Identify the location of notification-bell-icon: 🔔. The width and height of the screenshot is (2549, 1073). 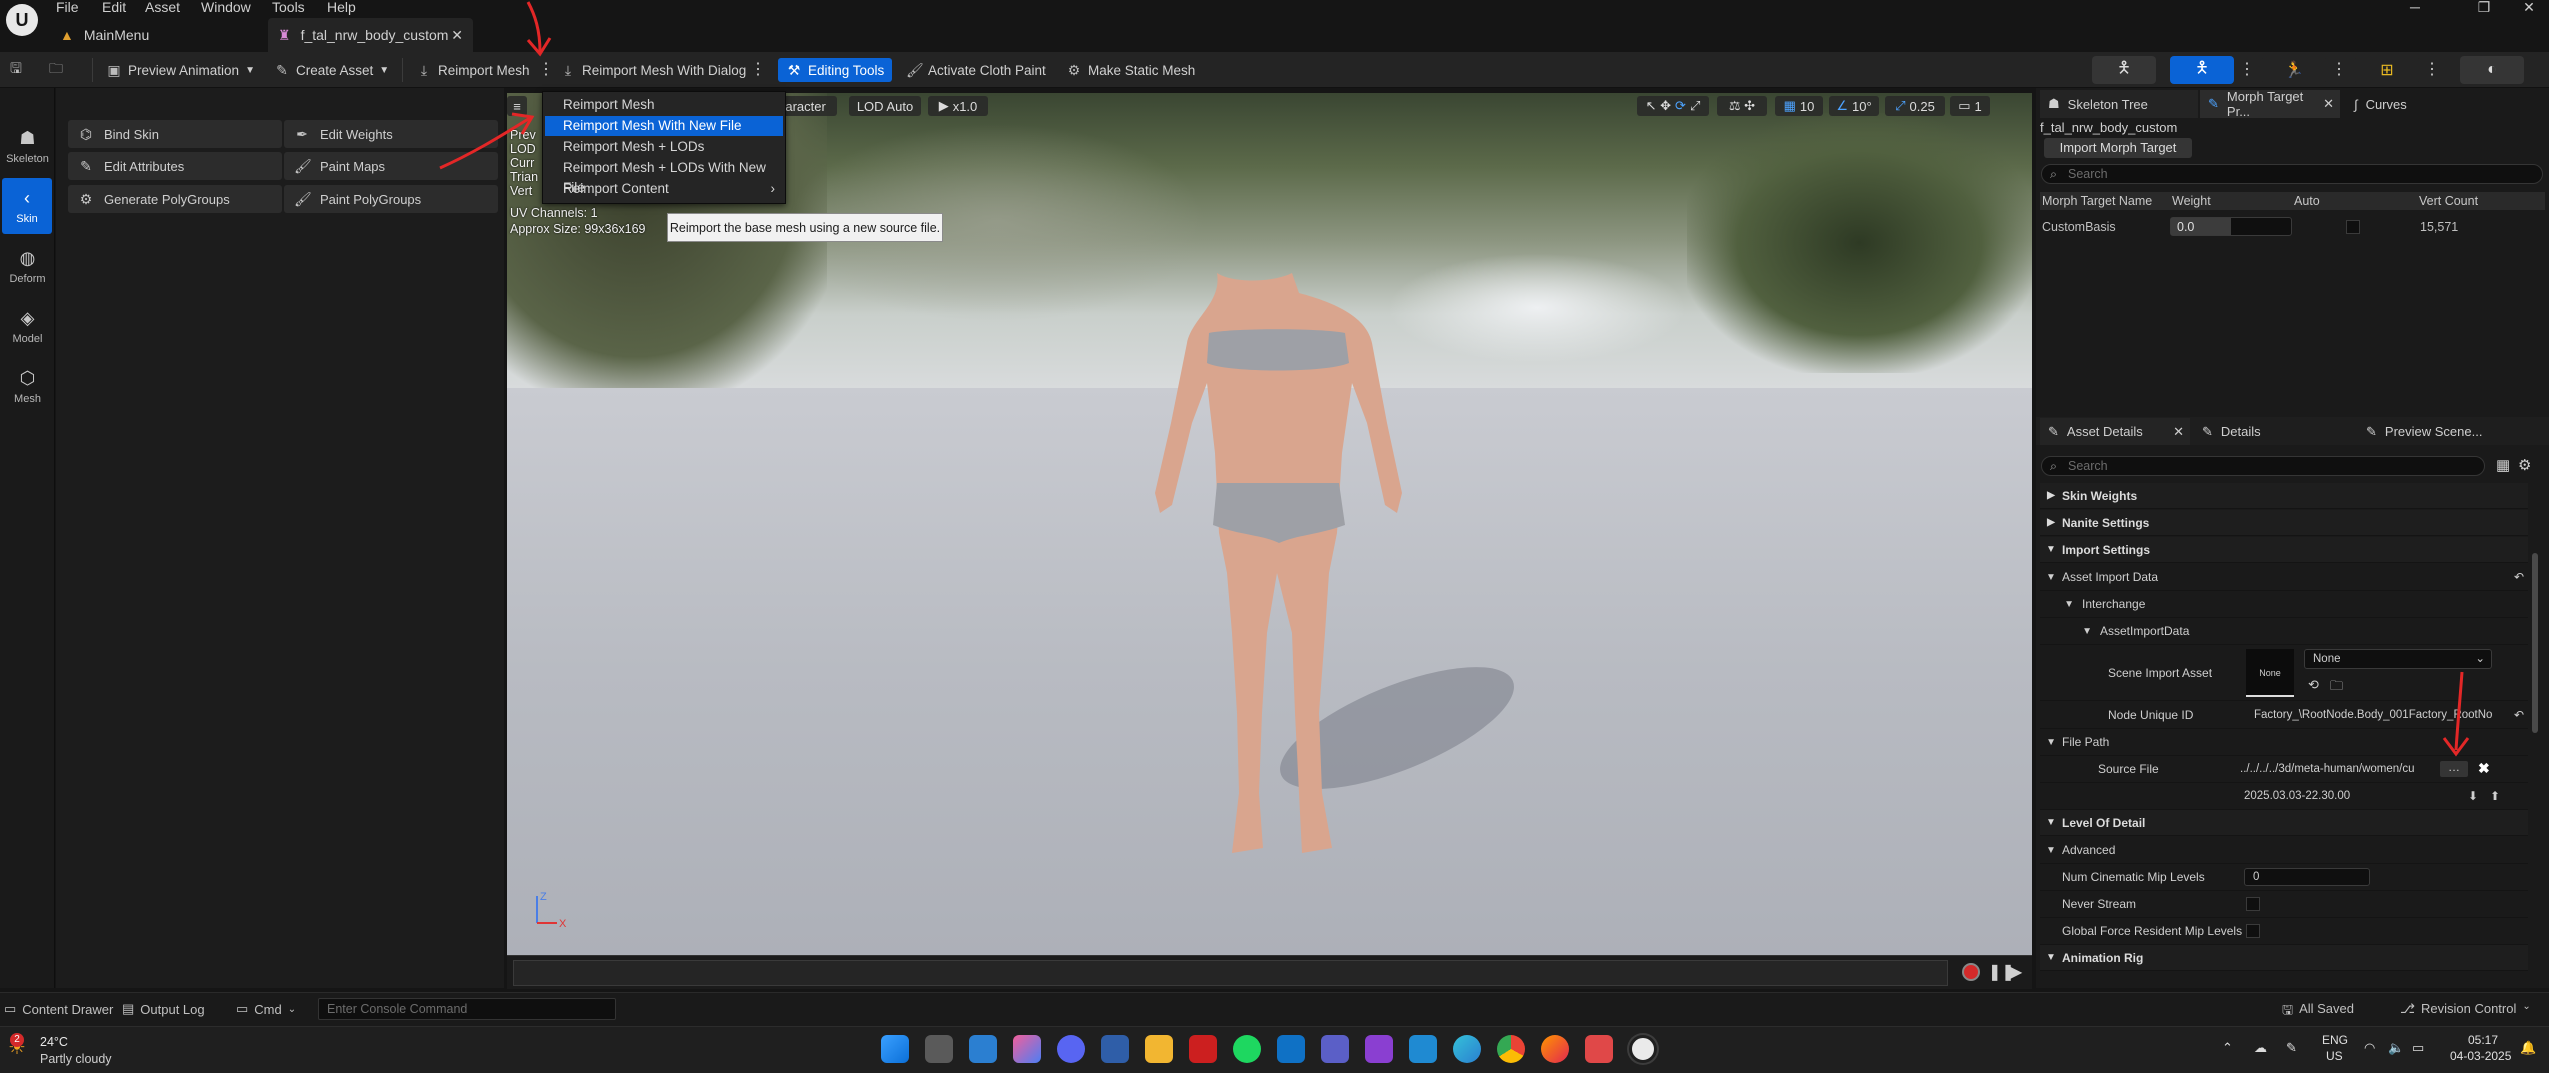
(2528, 1048).